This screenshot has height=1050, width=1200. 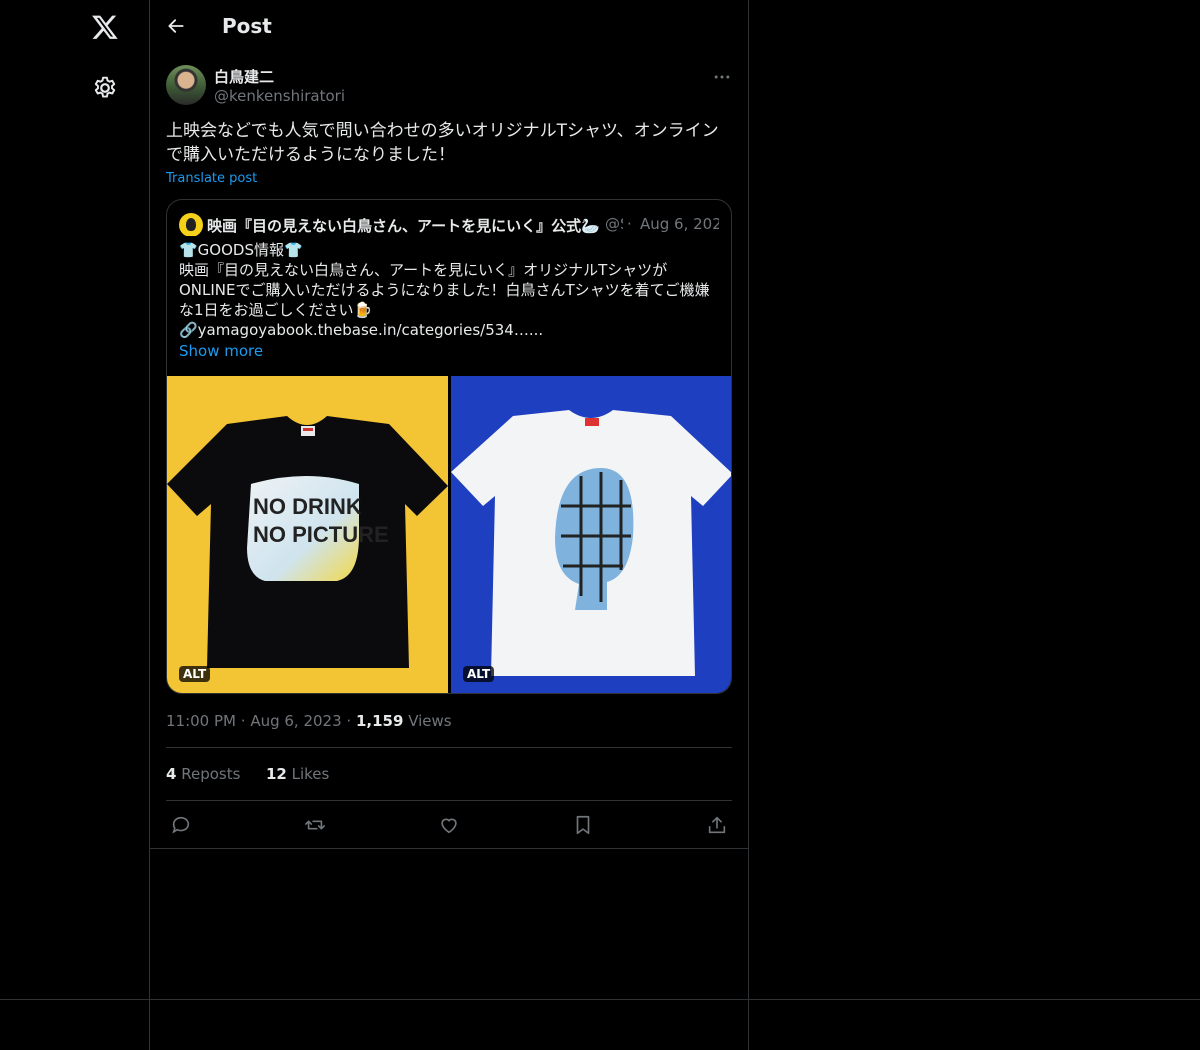 I want to click on post-date: Aug 6, 2023, so click(x=295, y=721).